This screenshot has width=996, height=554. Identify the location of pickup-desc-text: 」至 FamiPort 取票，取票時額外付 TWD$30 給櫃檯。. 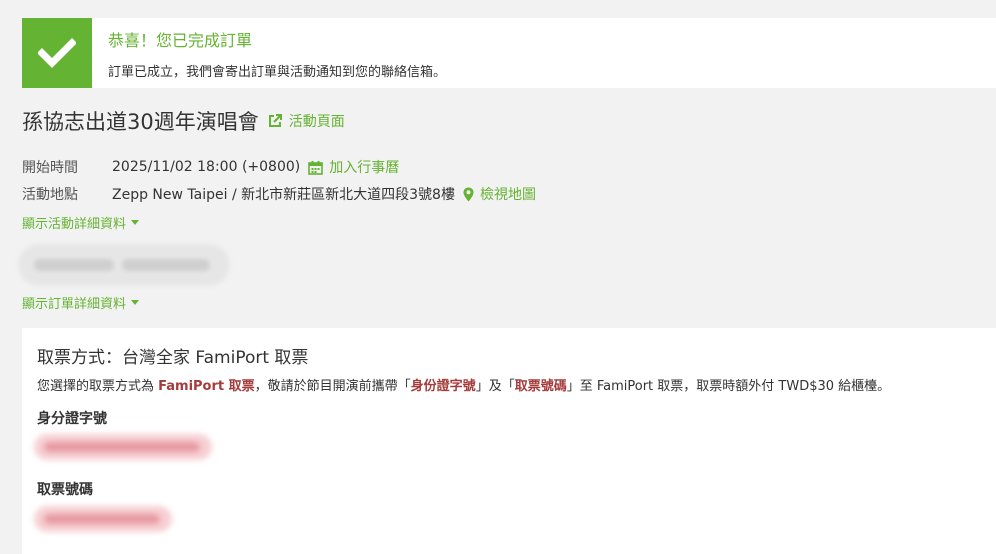
(728, 386).